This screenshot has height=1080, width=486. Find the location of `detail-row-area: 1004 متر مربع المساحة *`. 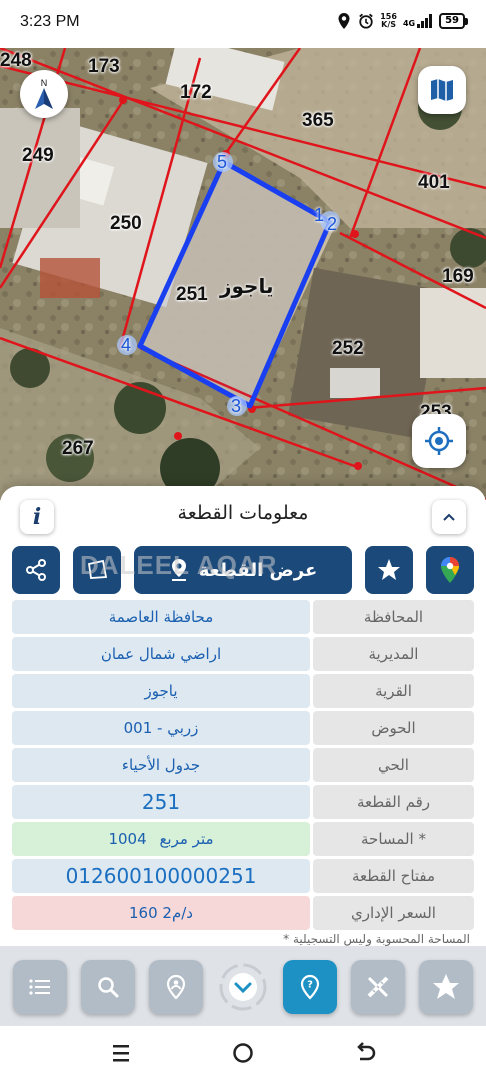

detail-row-area: 1004 متر مربع المساحة * is located at coordinates (243, 840).